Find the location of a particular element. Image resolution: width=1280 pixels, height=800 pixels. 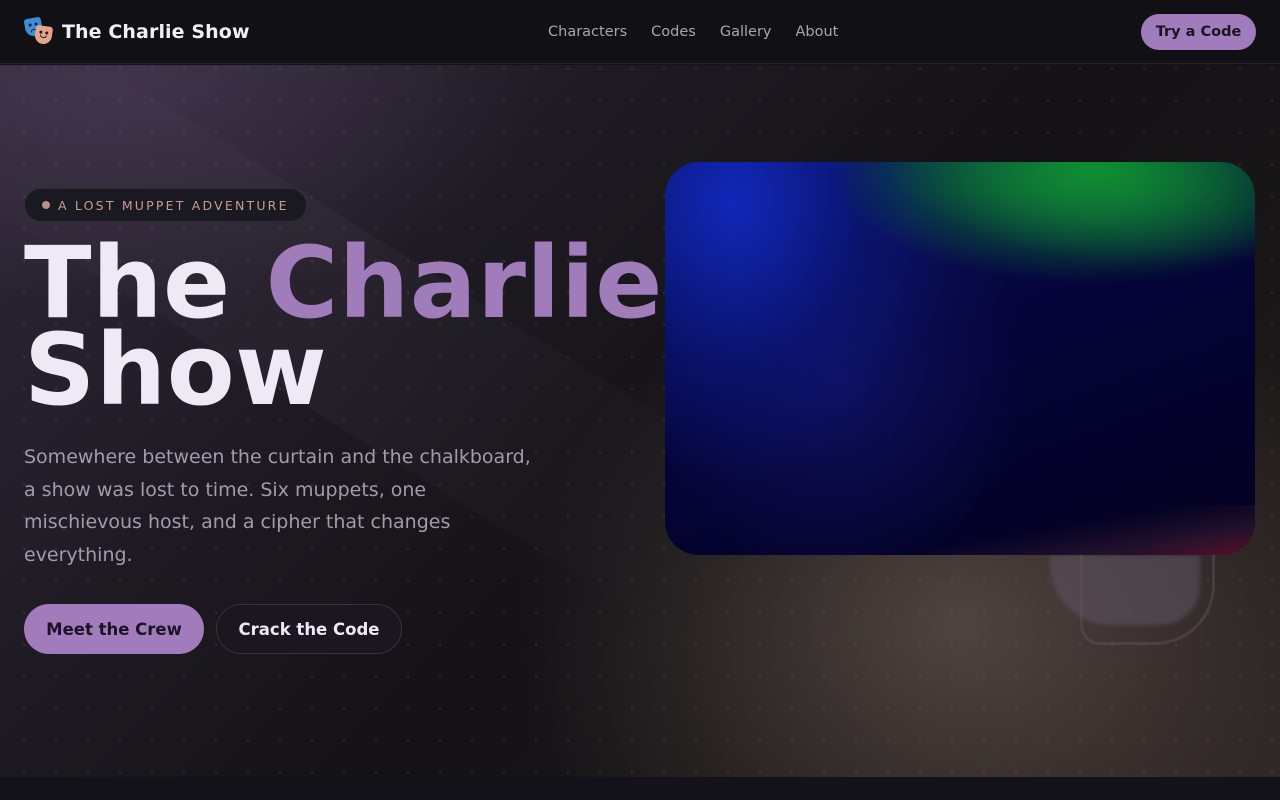

nav-links: Characters Codes Gallery About is located at coordinates (693, 31).